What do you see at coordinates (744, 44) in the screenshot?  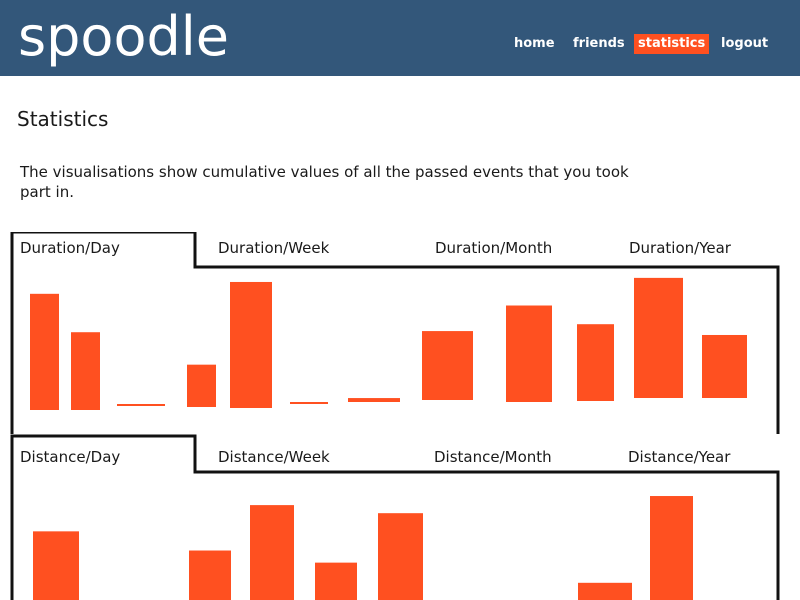 I see `nav-logout: logout` at bounding box center [744, 44].